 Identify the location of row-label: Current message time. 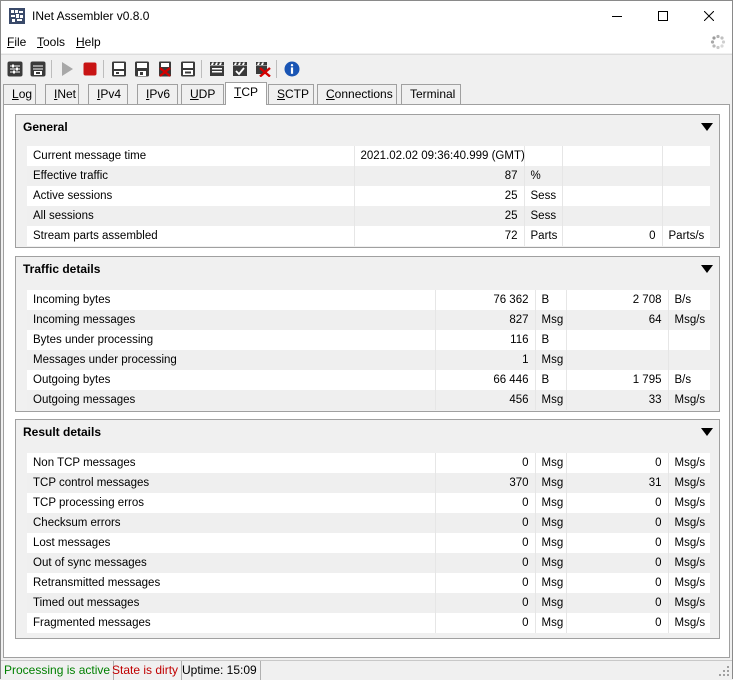
(191, 156).